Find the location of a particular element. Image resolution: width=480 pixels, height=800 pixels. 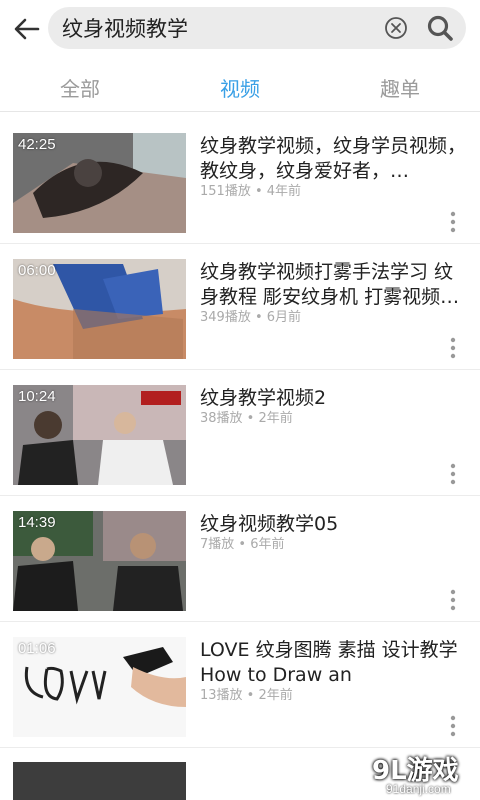

upload-age: 6年前 is located at coordinates (267, 544).